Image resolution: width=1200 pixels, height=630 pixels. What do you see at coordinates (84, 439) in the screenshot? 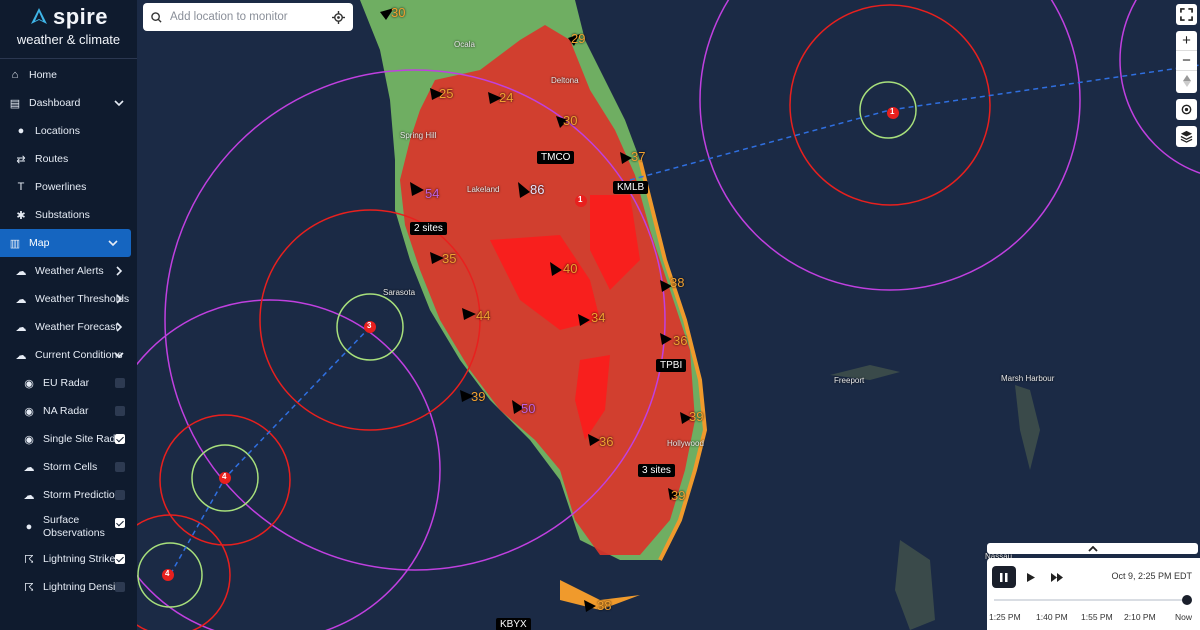
I see `sidebar-item-label: Single Site Radar` at bounding box center [84, 439].